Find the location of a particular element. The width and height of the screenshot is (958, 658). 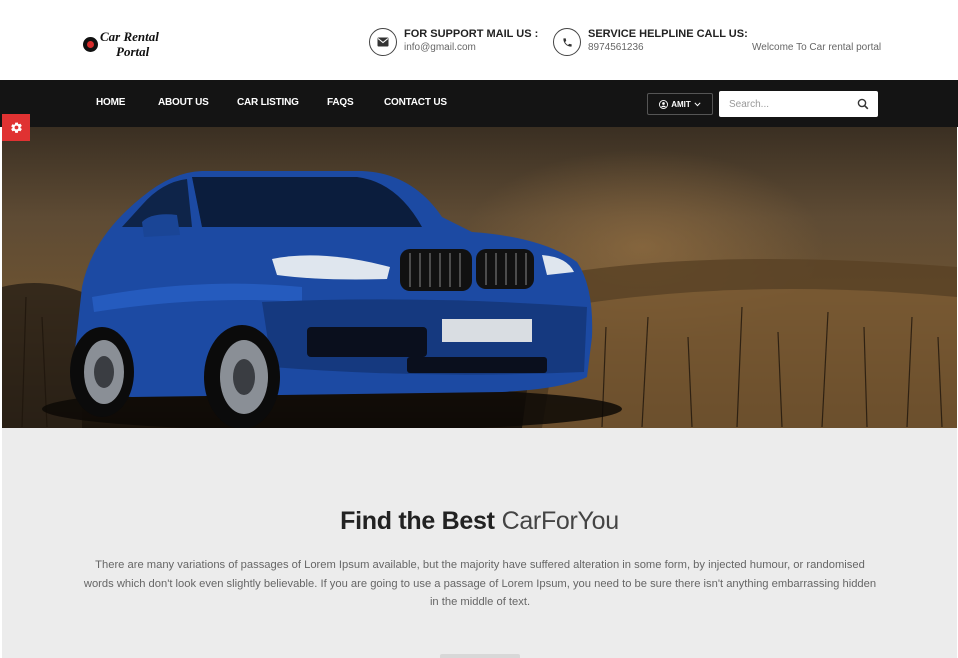

user-menu-button: AMIT is located at coordinates (680, 104).